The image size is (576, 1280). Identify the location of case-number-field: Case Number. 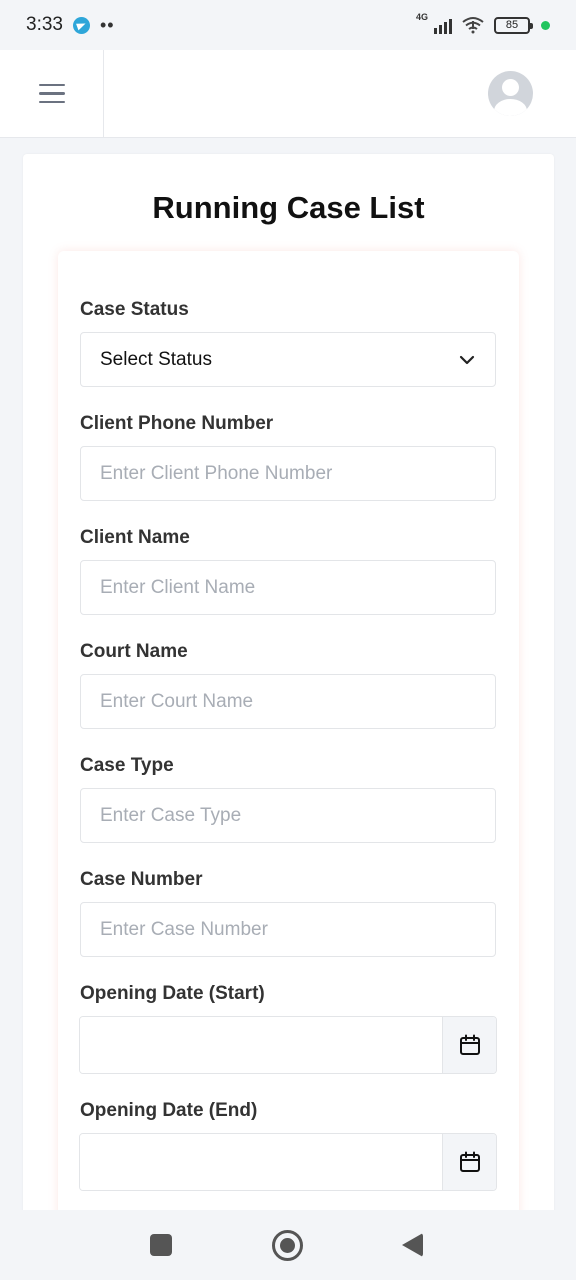
(288, 912).